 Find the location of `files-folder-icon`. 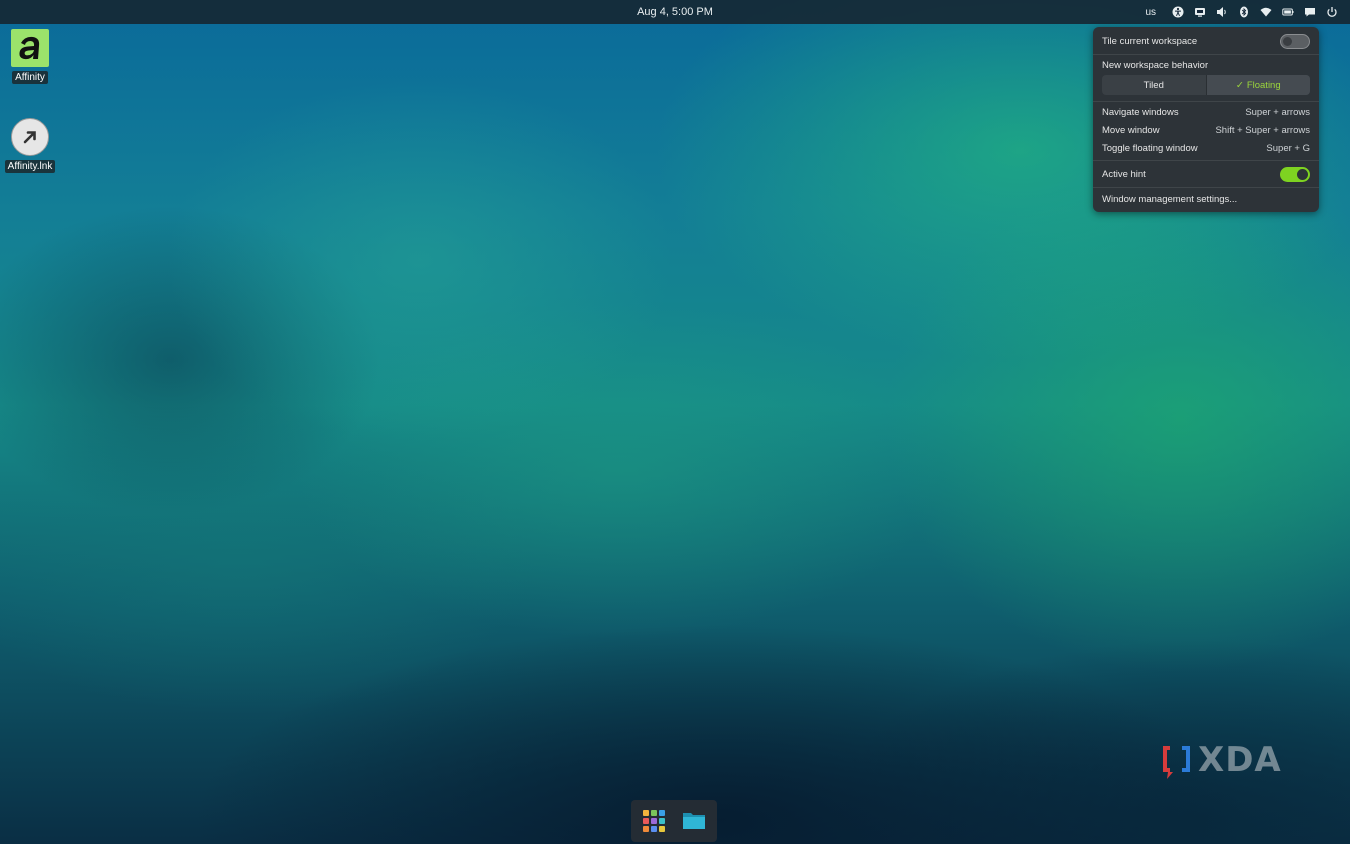

files-folder-icon is located at coordinates (694, 820).